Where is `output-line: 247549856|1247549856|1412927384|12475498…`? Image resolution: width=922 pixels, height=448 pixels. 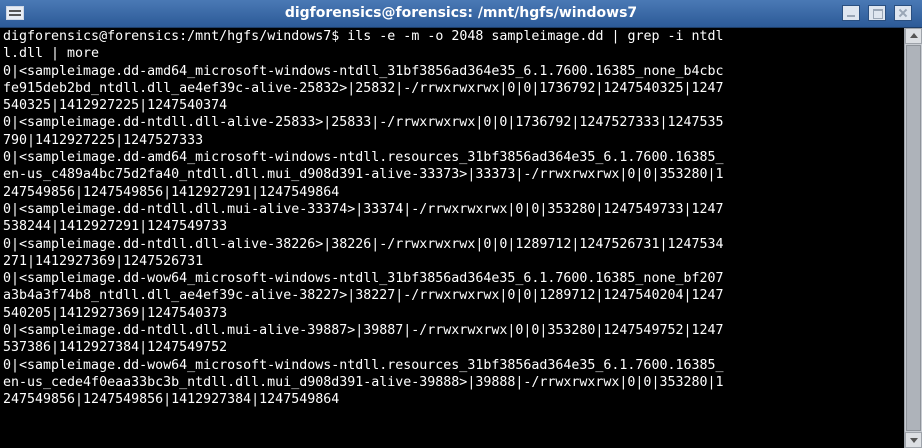
output-line: 247549856|1247549856|1412927384|12475498… is located at coordinates (171, 400).